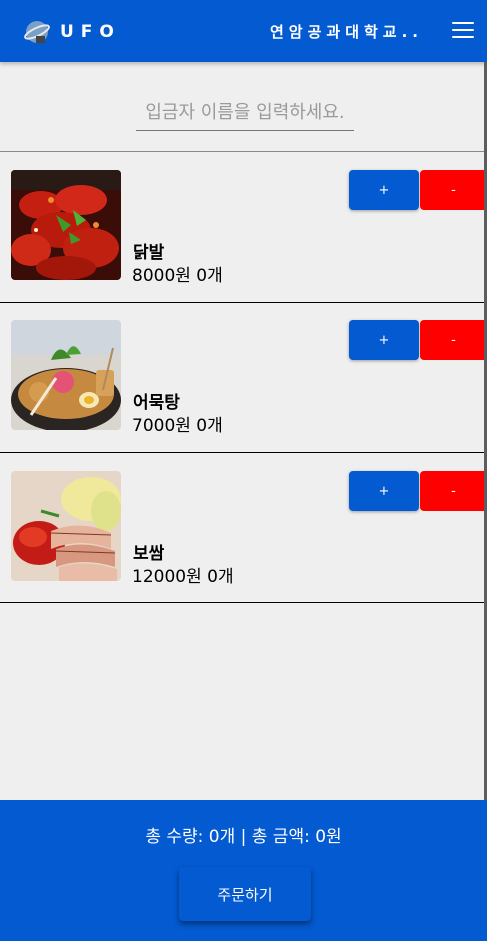 The width and height of the screenshot is (487, 941). I want to click on order-footer: 총 수량: 0개 | 총 금액: 0원 주문하기, so click(243, 870).